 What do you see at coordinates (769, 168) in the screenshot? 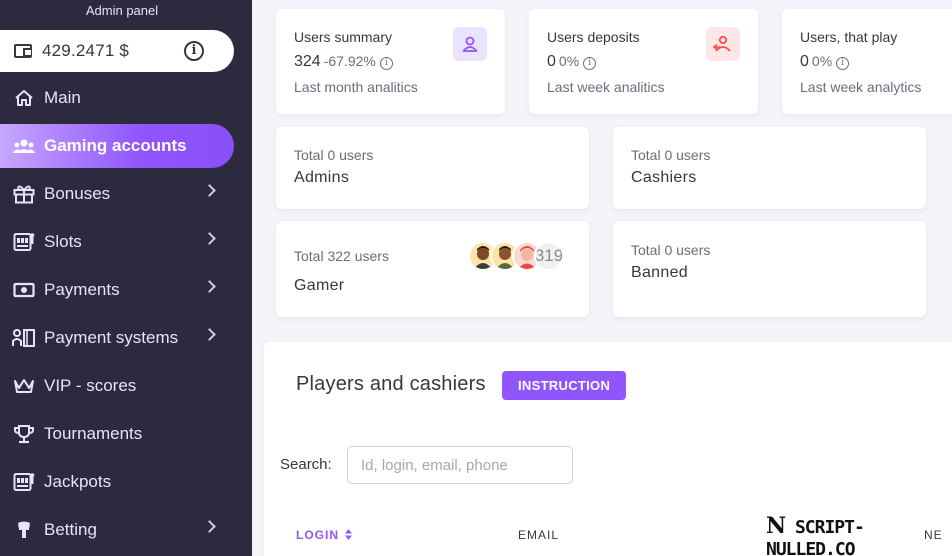
I see `cashiers-card: Total 0 users Cashiers` at bounding box center [769, 168].